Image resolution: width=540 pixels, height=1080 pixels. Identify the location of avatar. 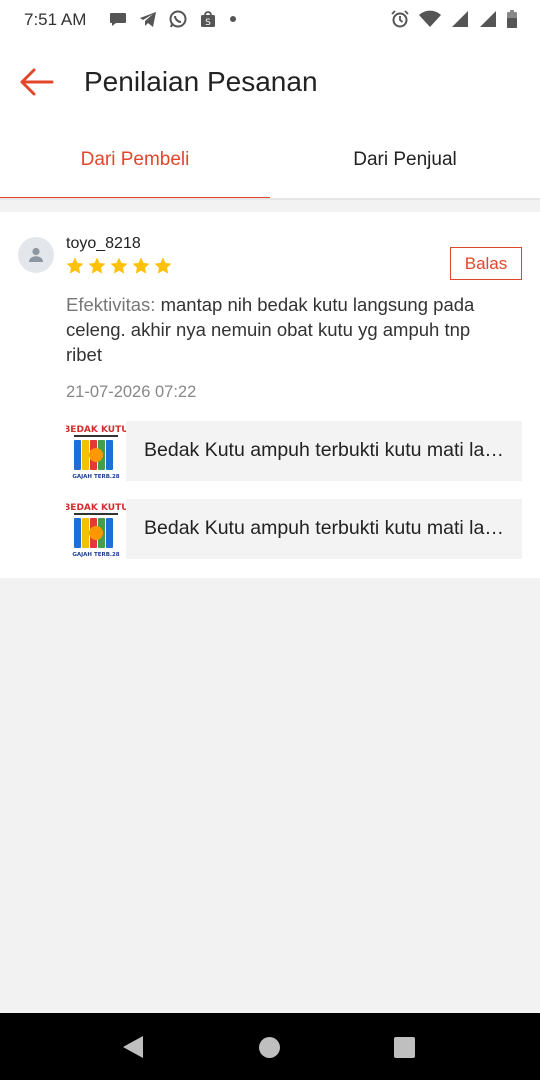
(36, 255).